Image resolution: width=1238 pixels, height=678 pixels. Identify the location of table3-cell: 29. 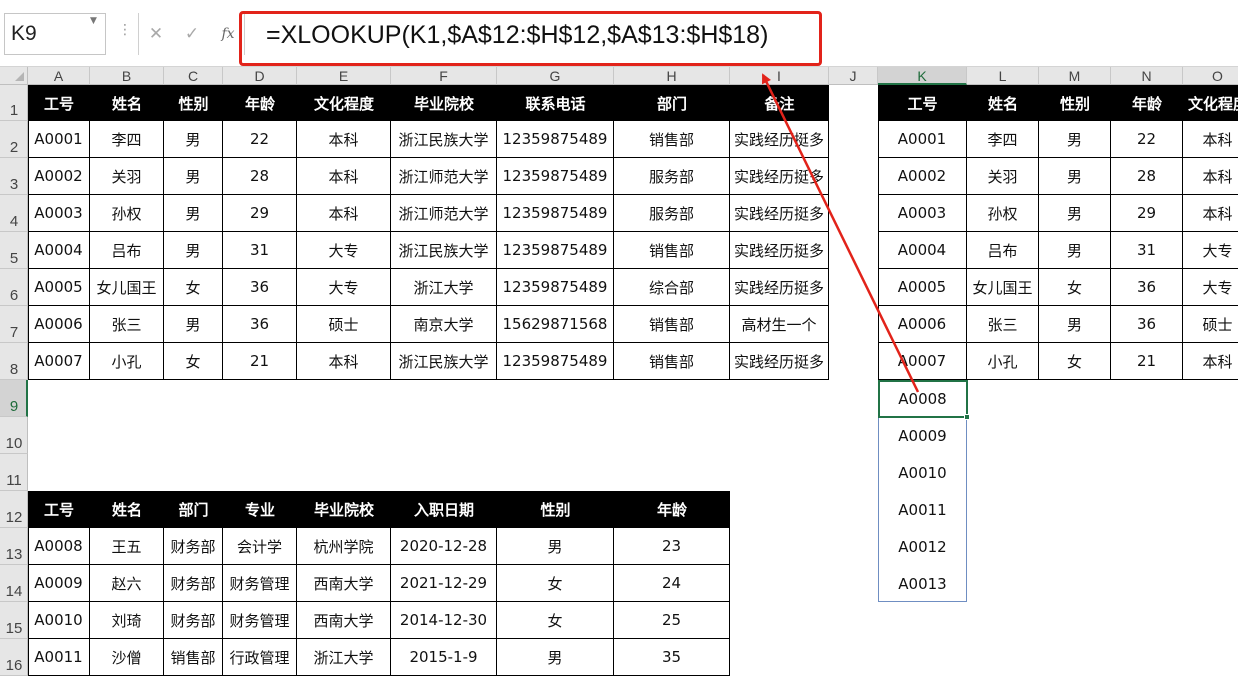
(1147, 213).